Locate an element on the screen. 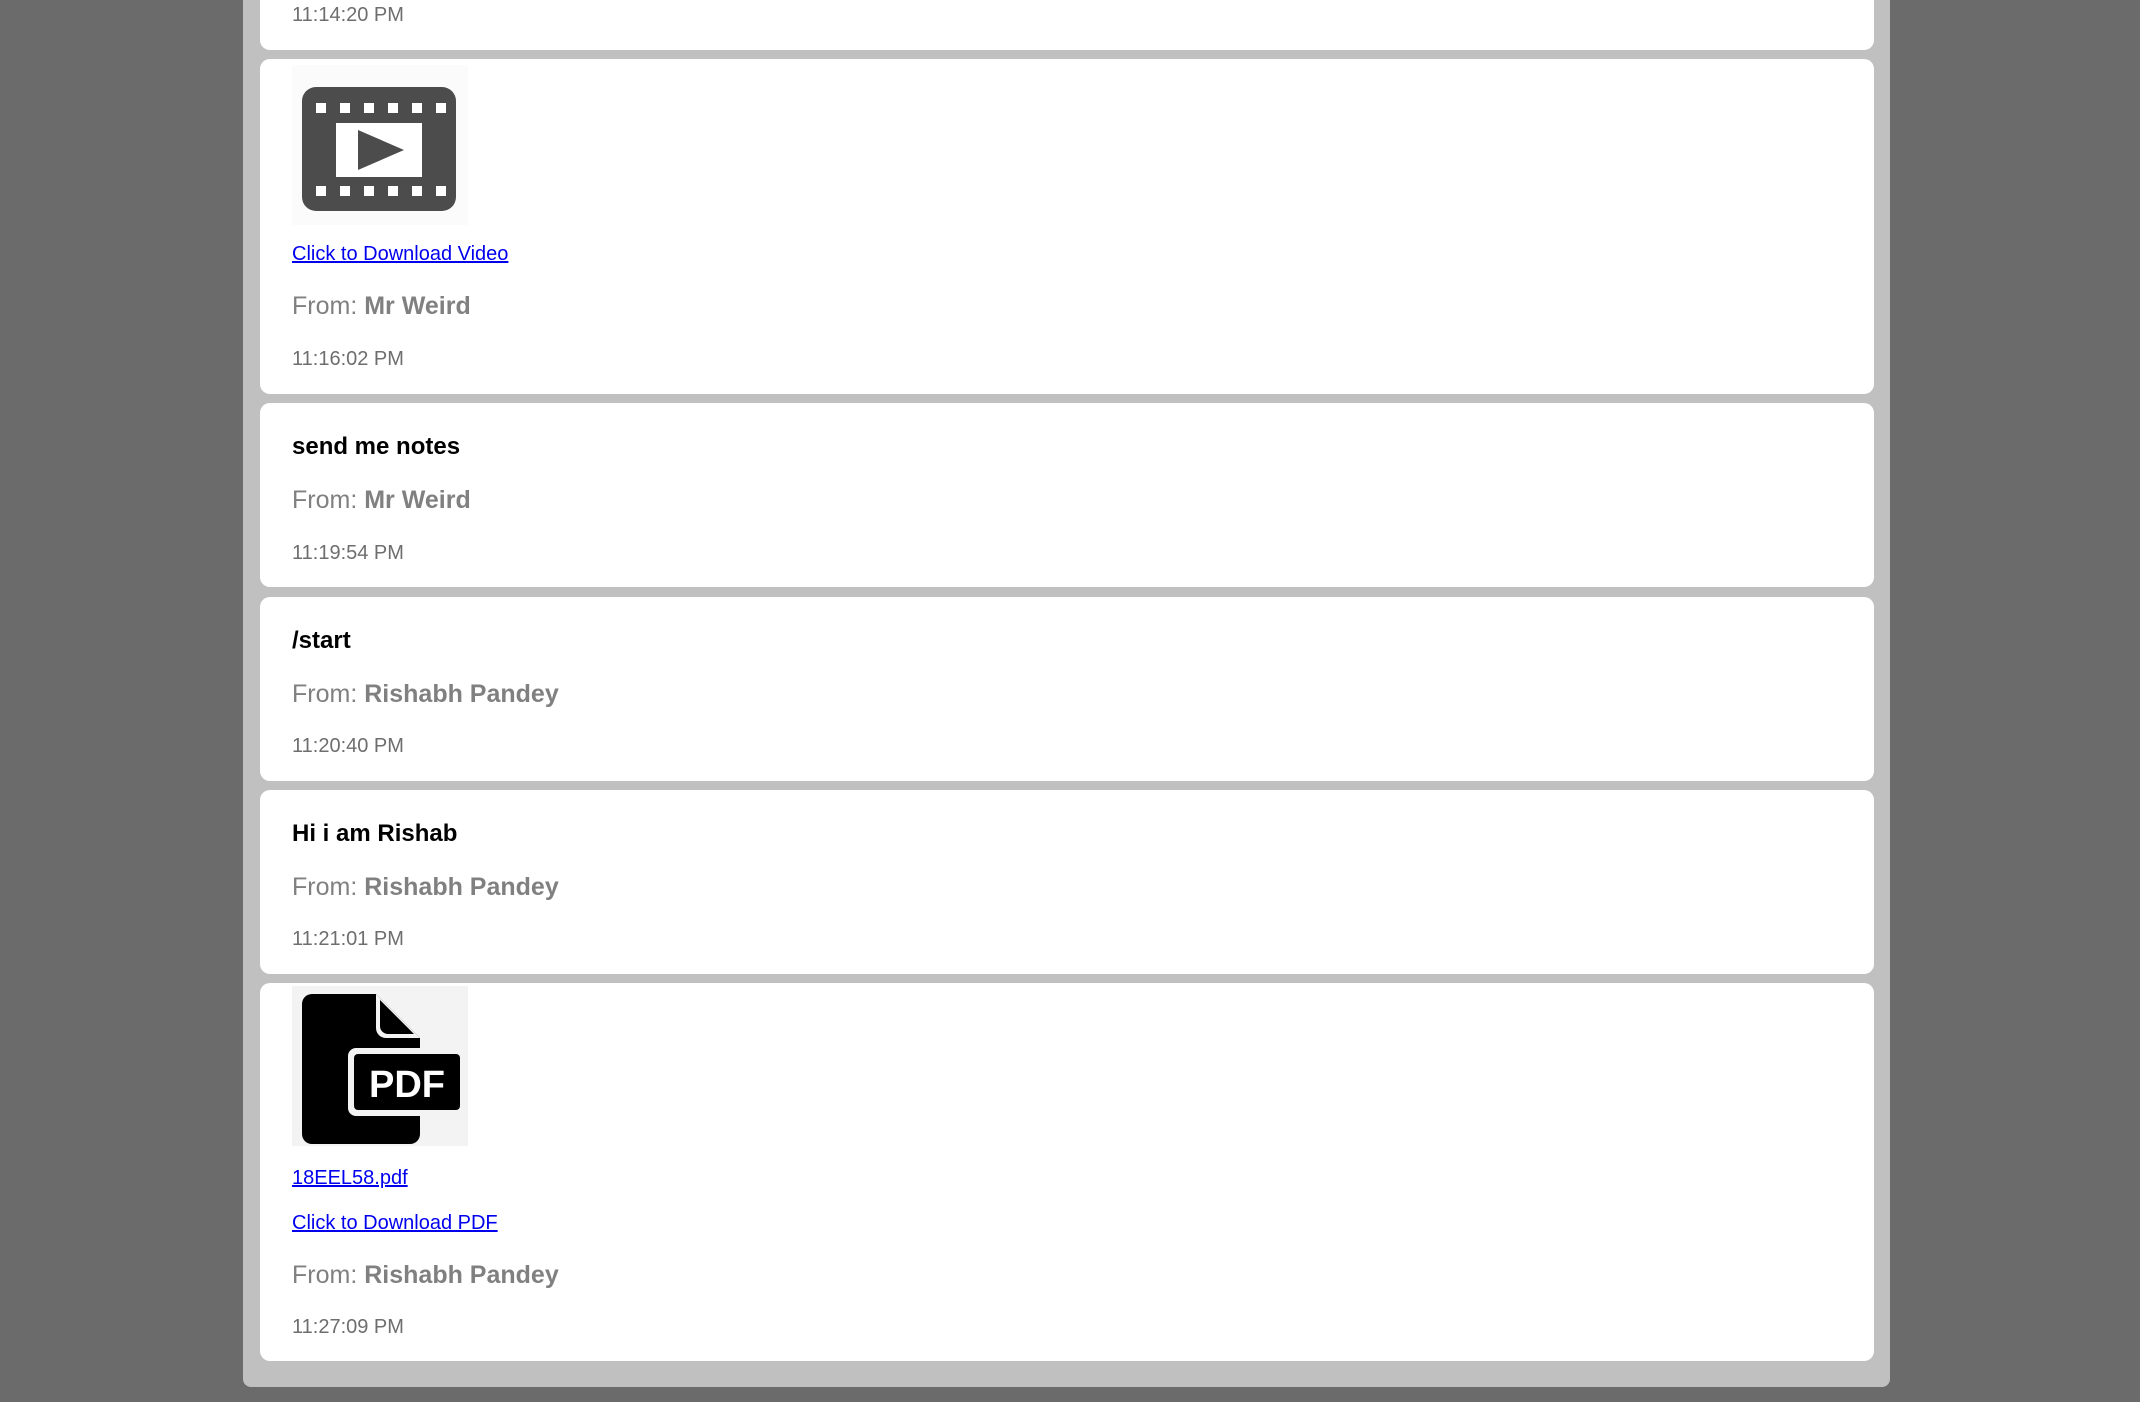  message-time: 11:14:20 PM is located at coordinates (348, 15).